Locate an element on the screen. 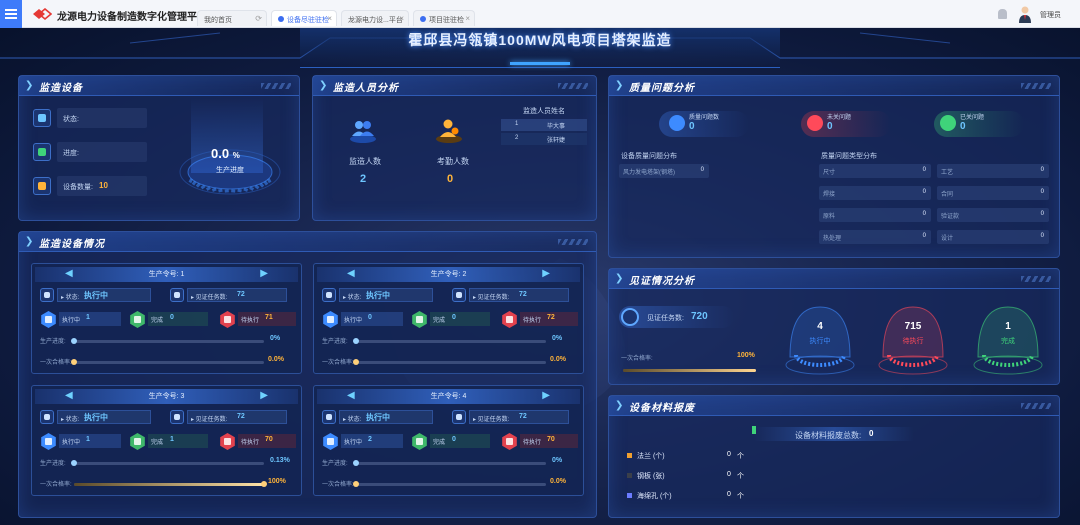  tab-equipment-monitor: 设备尽驻驻检 × is located at coordinates (304, 18).